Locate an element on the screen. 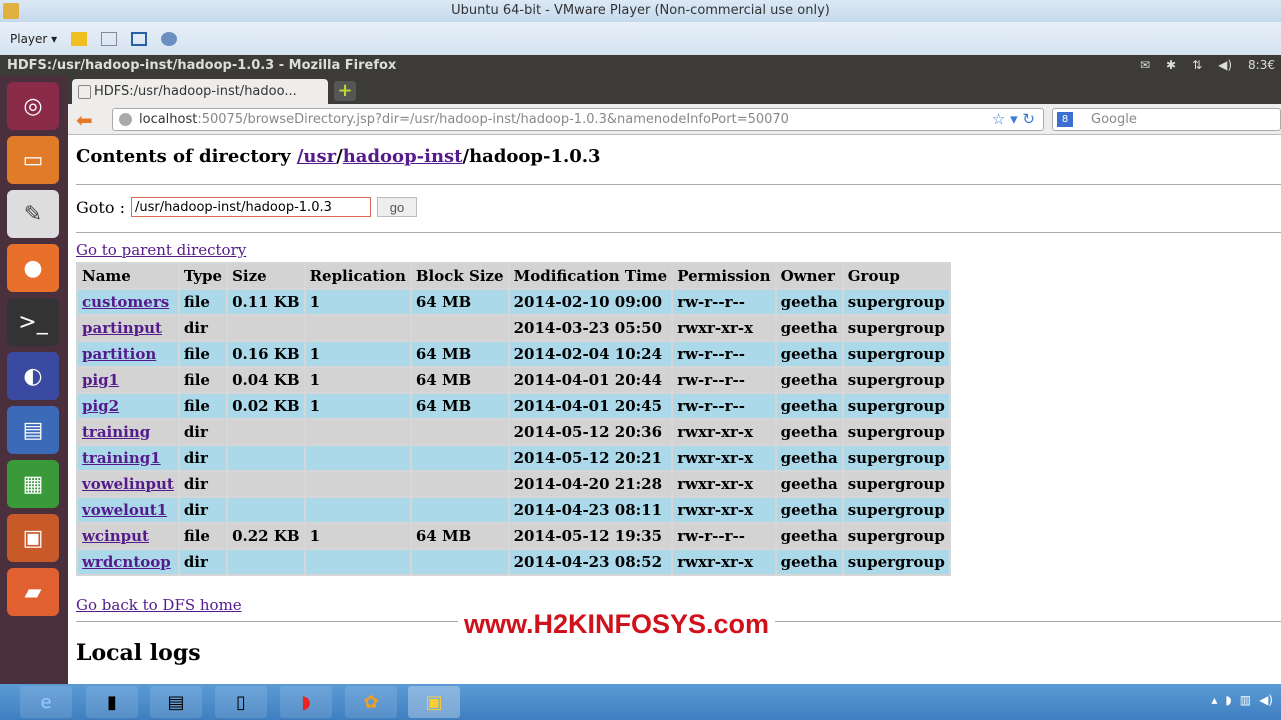 This screenshot has height=720, width=1281. file-link: pig2 is located at coordinates (100, 406).